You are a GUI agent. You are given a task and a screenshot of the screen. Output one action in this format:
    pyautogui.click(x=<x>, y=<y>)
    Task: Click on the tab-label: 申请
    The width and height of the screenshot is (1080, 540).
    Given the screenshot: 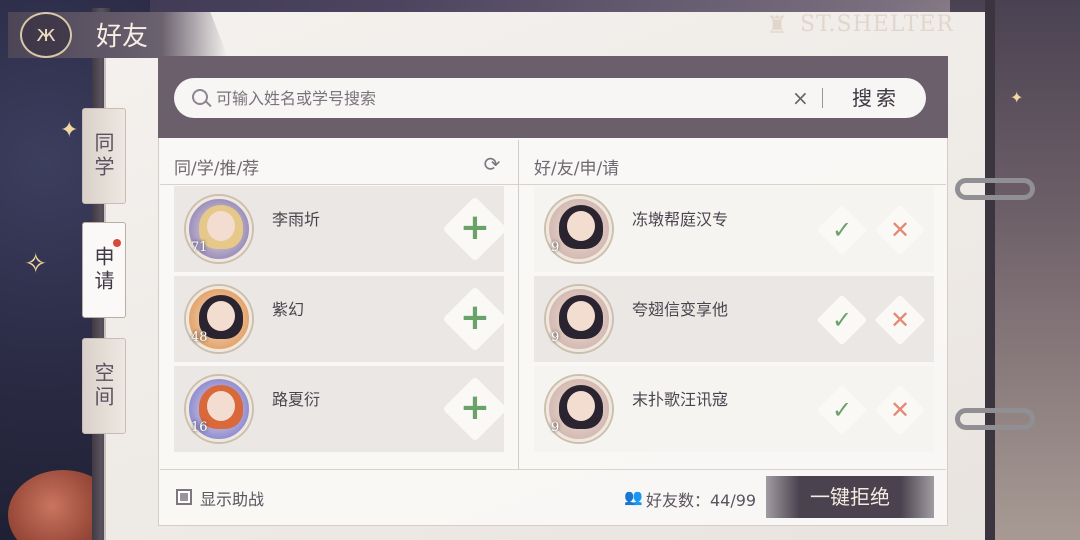 What is the action you would take?
    pyautogui.click(x=103, y=270)
    